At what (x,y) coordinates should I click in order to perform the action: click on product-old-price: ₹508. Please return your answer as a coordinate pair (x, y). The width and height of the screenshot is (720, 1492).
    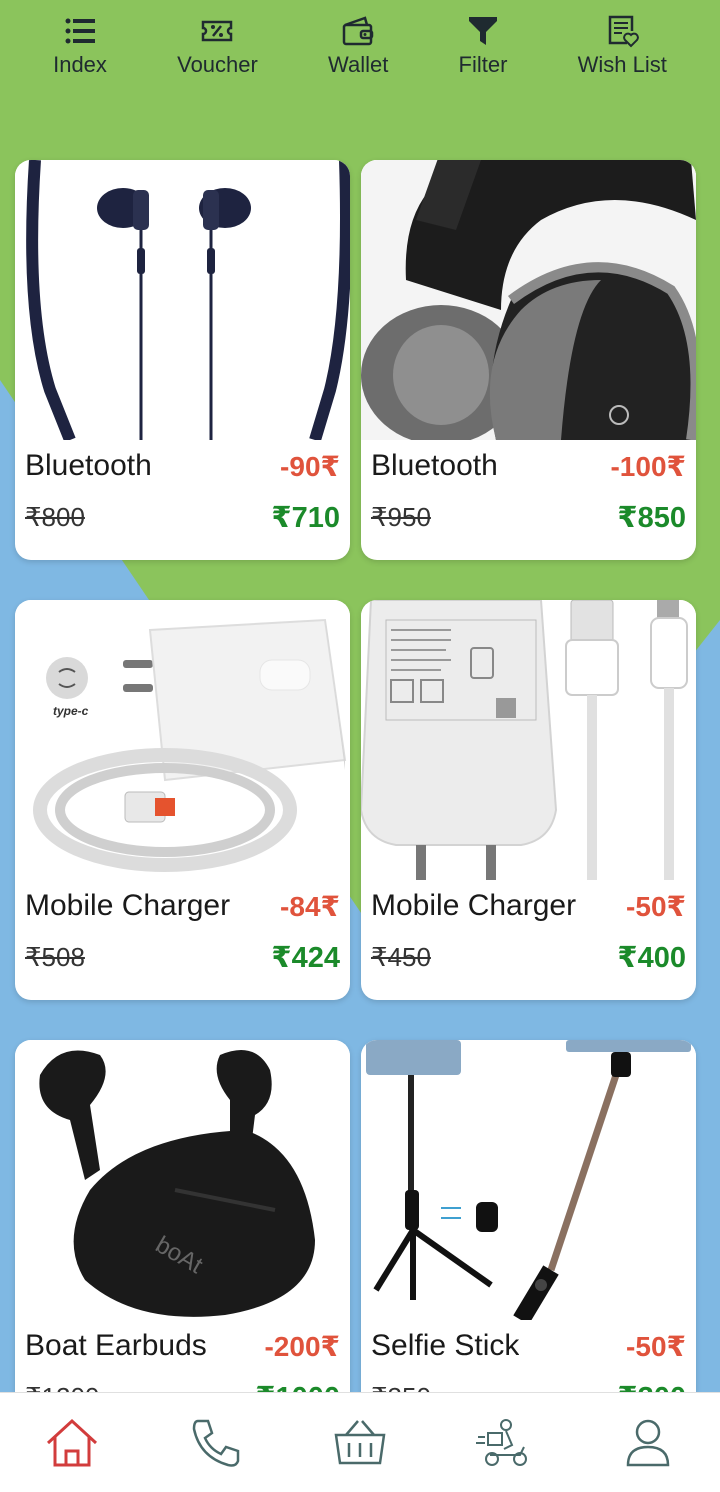
    Looking at the image, I should click on (55, 956).